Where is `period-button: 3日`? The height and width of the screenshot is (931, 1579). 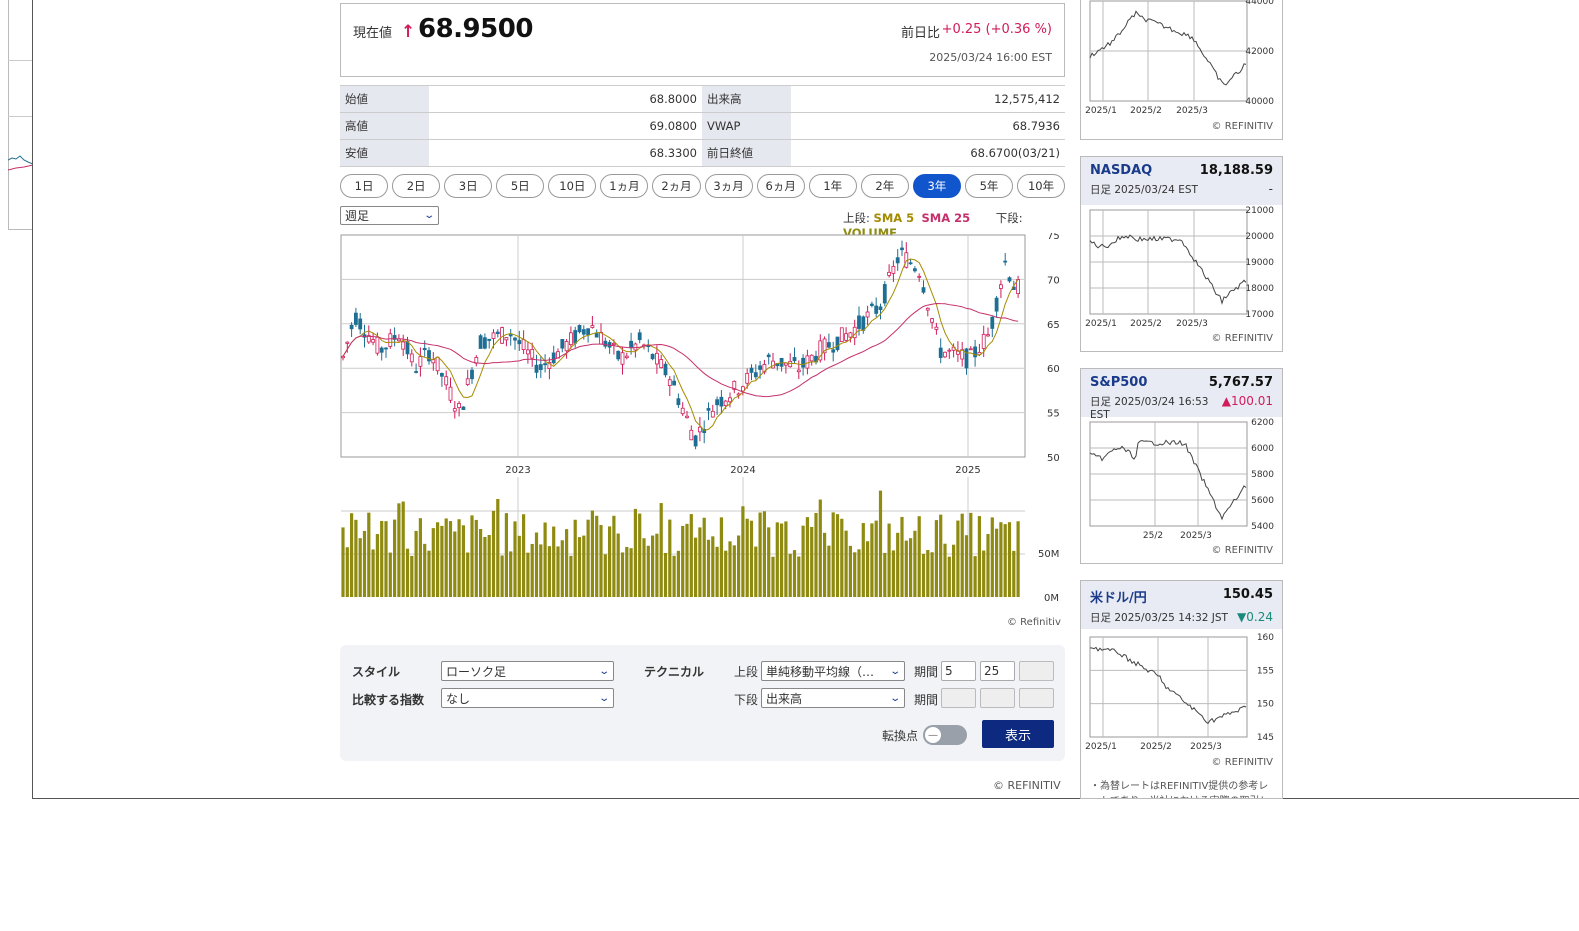 period-button: 3日 is located at coordinates (468, 186).